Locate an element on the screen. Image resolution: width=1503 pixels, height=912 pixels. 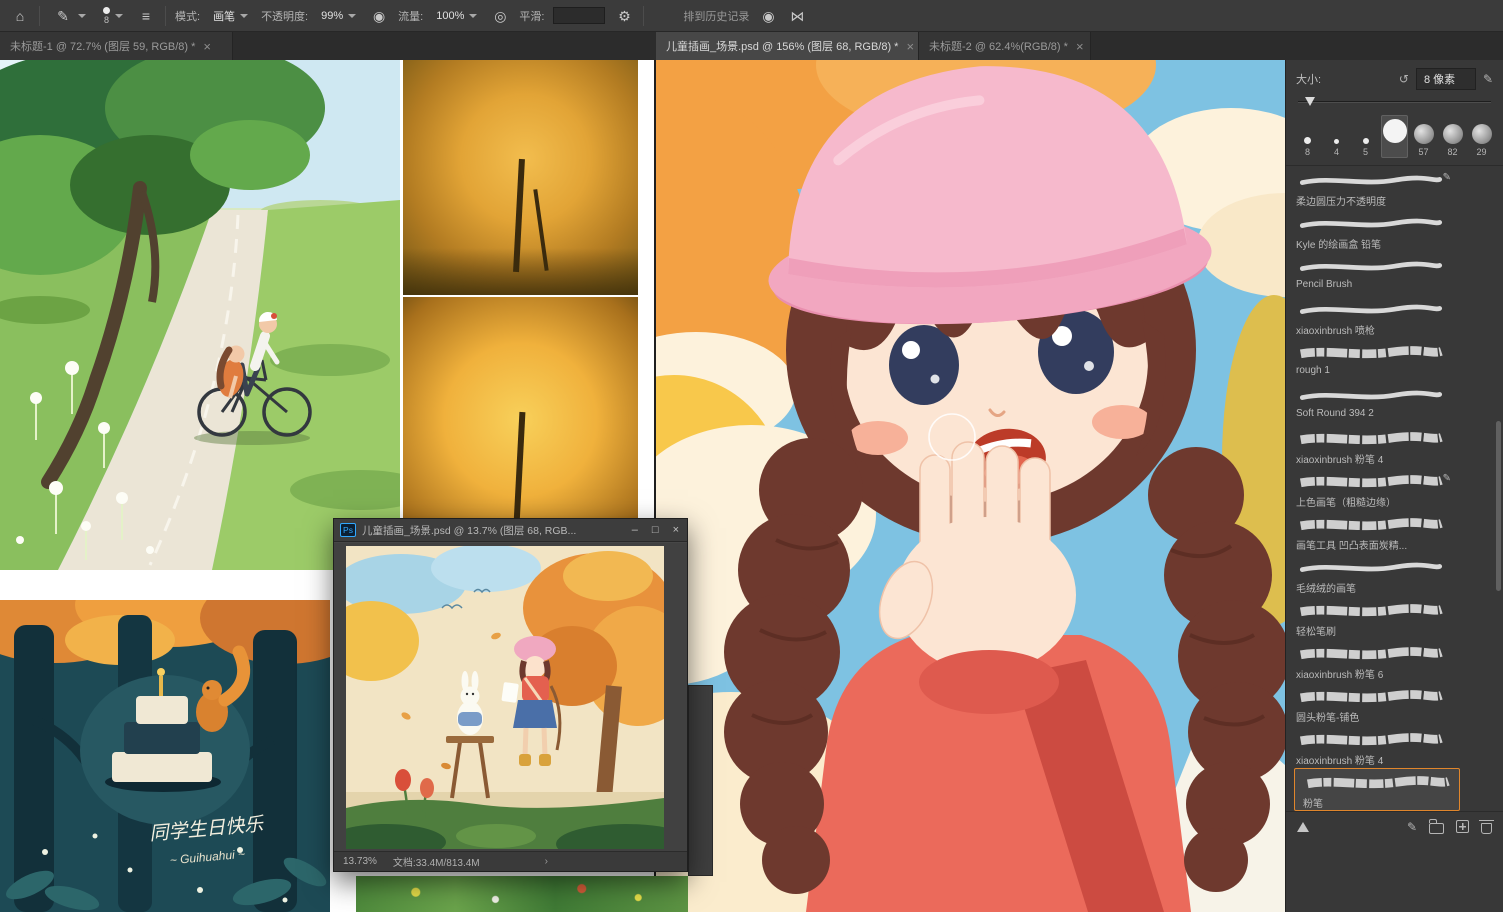
smoothing-gear-icon: ⚙ is located at coordinates (624, 16).